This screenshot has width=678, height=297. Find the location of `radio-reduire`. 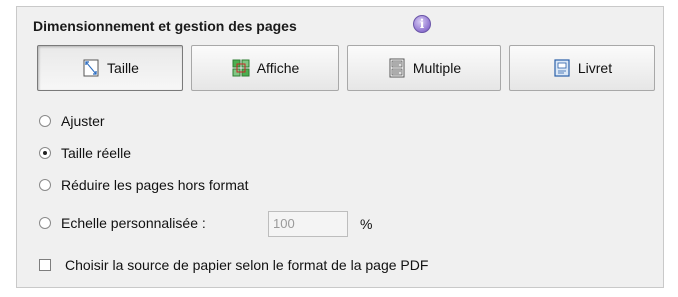

radio-reduire is located at coordinates (45, 185).